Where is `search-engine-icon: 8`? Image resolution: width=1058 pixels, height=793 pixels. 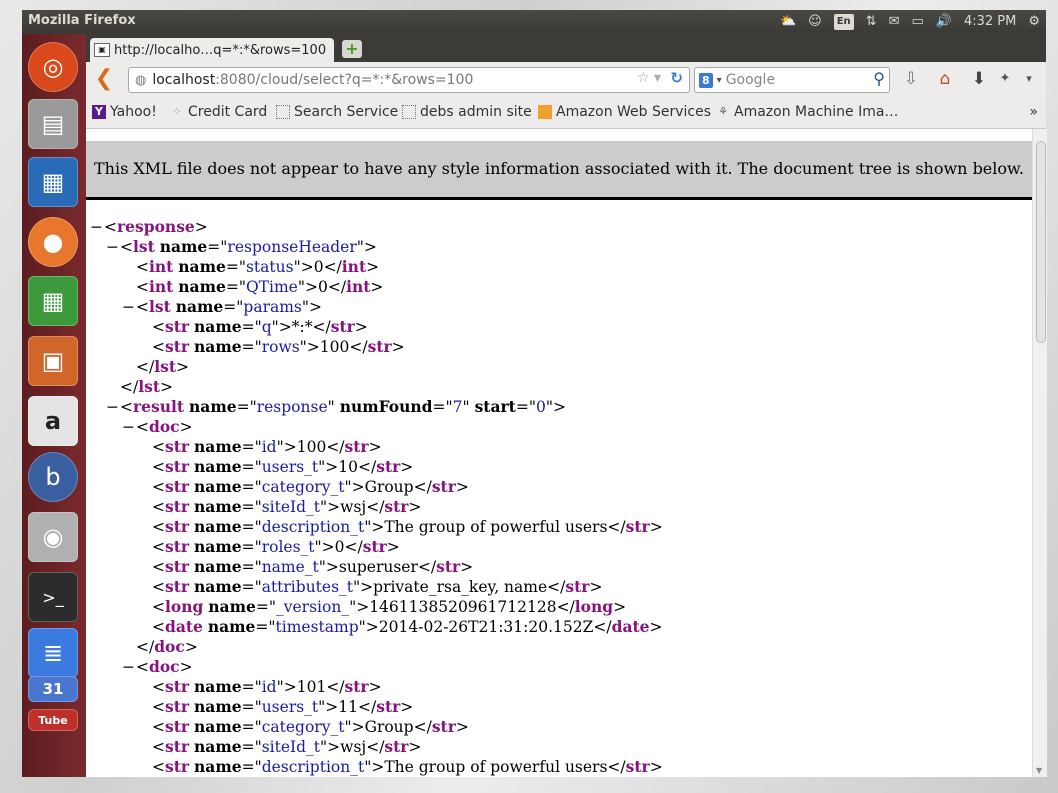 search-engine-icon: 8 is located at coordinates (706, 80).